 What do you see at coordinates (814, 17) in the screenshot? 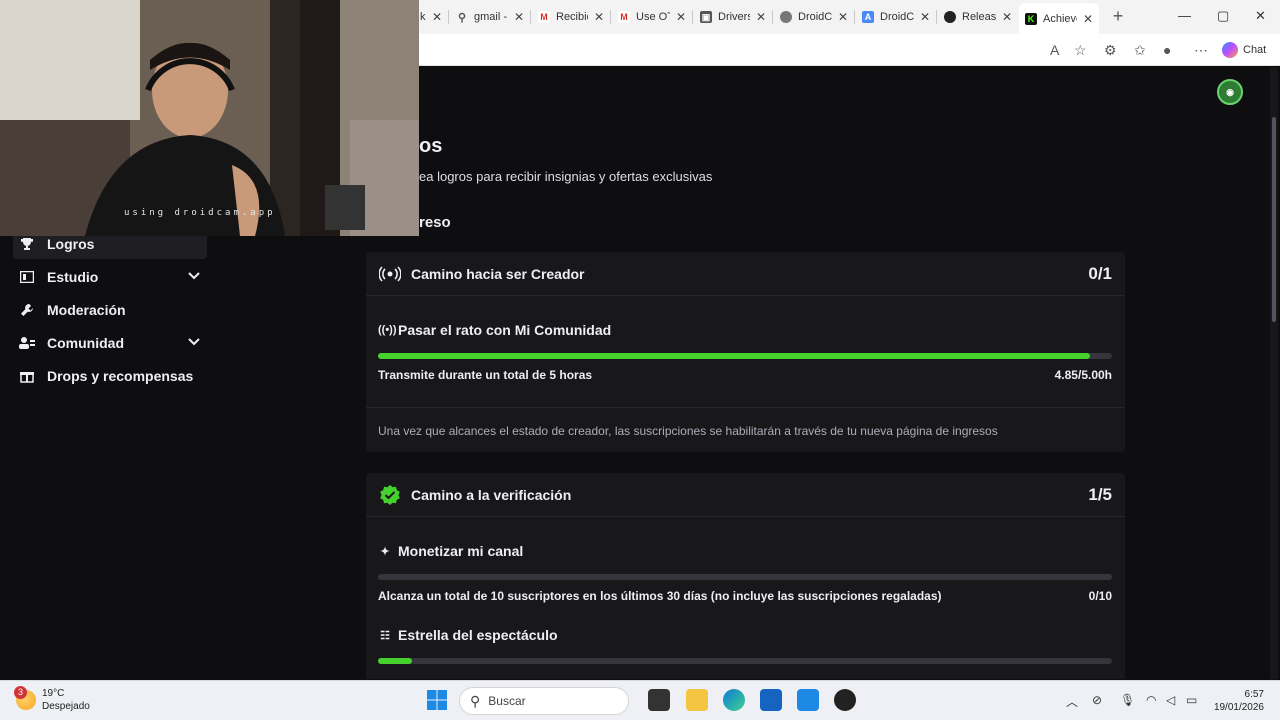
I see `browser-tab: DroidCa ✕` at bounding box center [814, 17].